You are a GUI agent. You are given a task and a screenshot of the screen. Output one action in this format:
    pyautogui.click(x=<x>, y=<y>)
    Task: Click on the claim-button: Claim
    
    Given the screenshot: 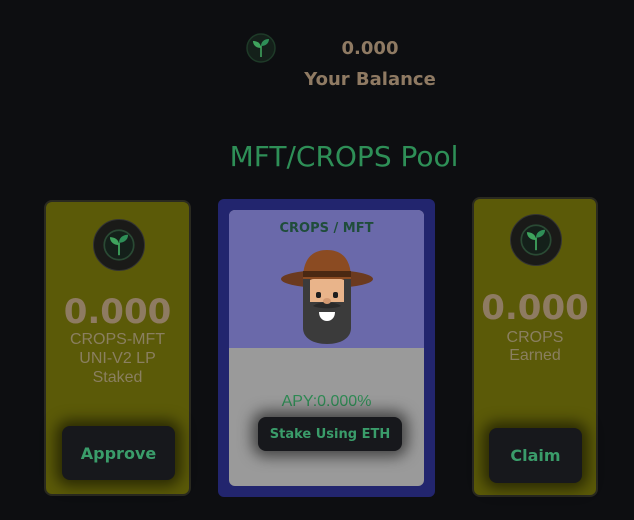 What is the action you would take?
    pyautogui.click(x=535, y=455)
    